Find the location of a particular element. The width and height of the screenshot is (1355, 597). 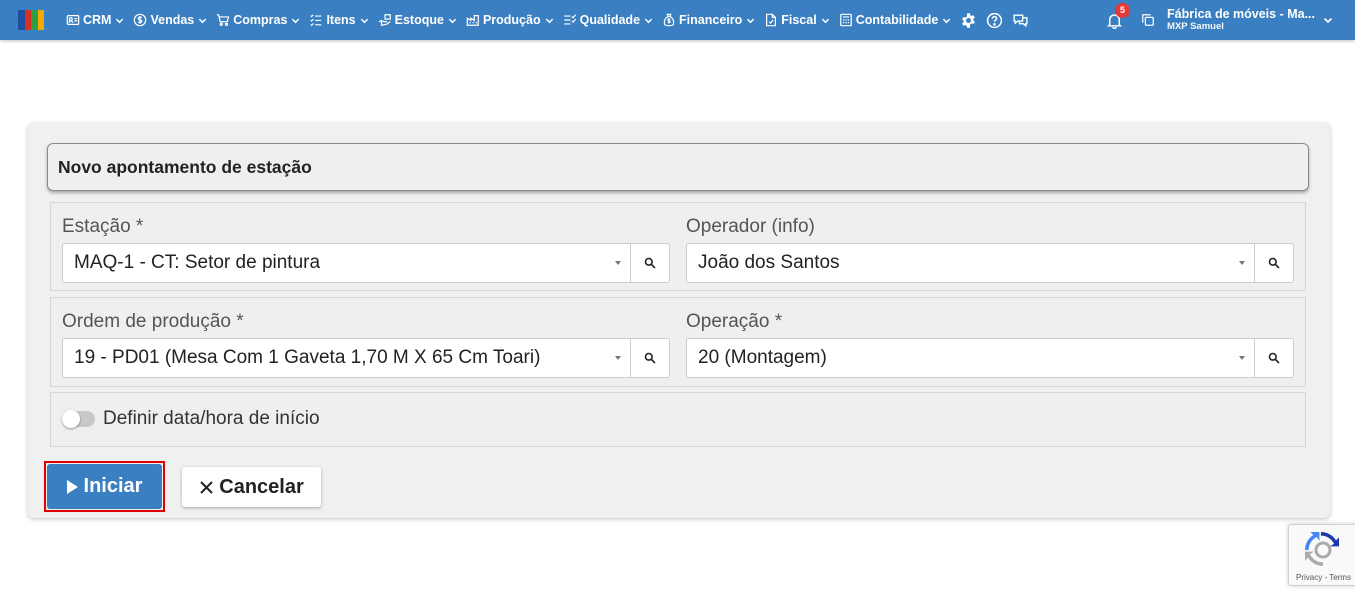

menu-label: Qualidade is located at coordinates (610, 20).